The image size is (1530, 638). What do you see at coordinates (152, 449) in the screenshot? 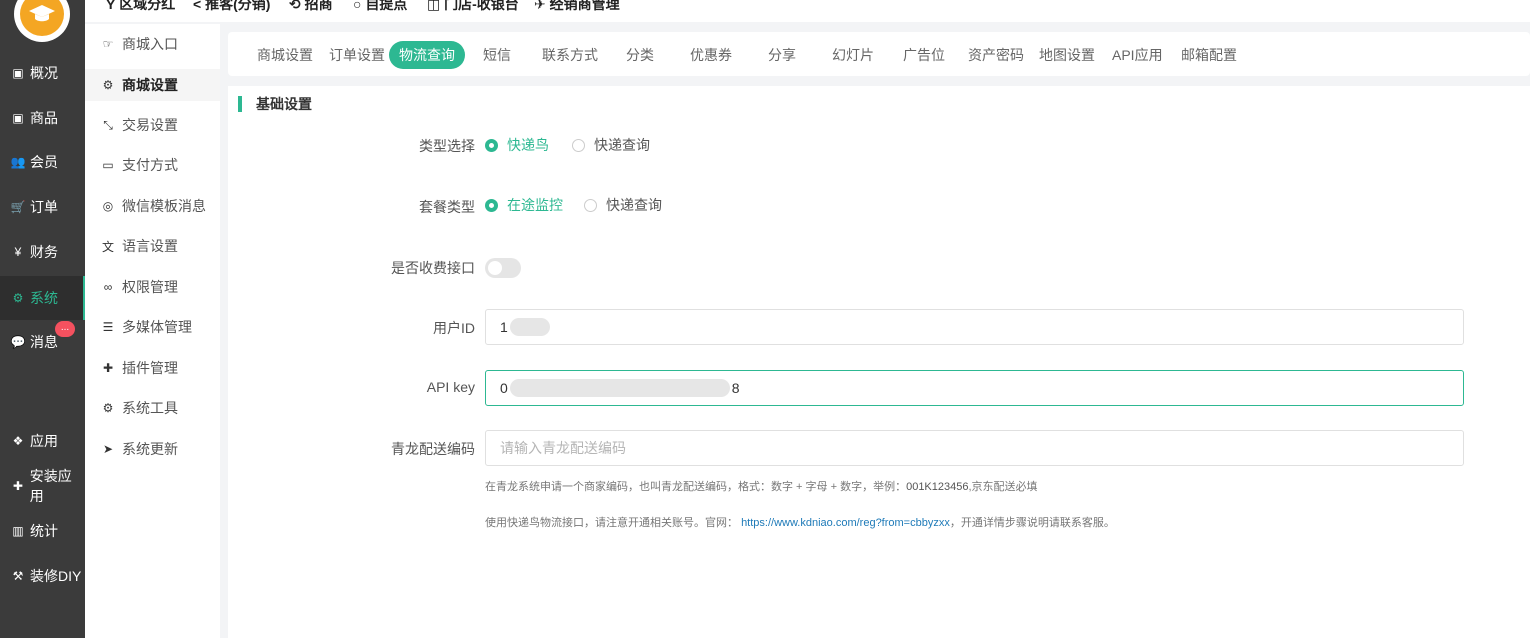
I see `subside-item-update: ➤ 系统更新` at bounding box center [152, 449].